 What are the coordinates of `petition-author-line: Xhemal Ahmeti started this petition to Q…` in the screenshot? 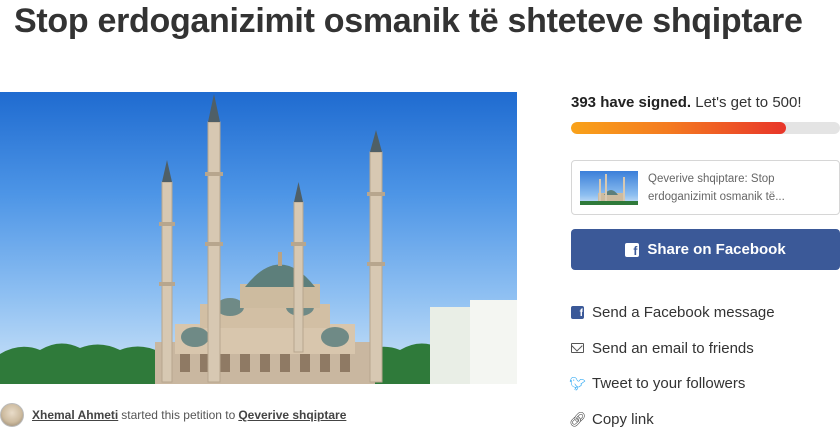 It's located at (173, 414).